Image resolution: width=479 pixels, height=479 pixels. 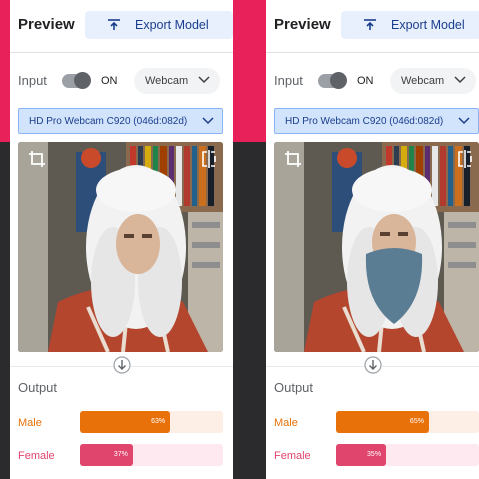 I want to click on confidence-bar: 65%, so click(x=382, y=422).